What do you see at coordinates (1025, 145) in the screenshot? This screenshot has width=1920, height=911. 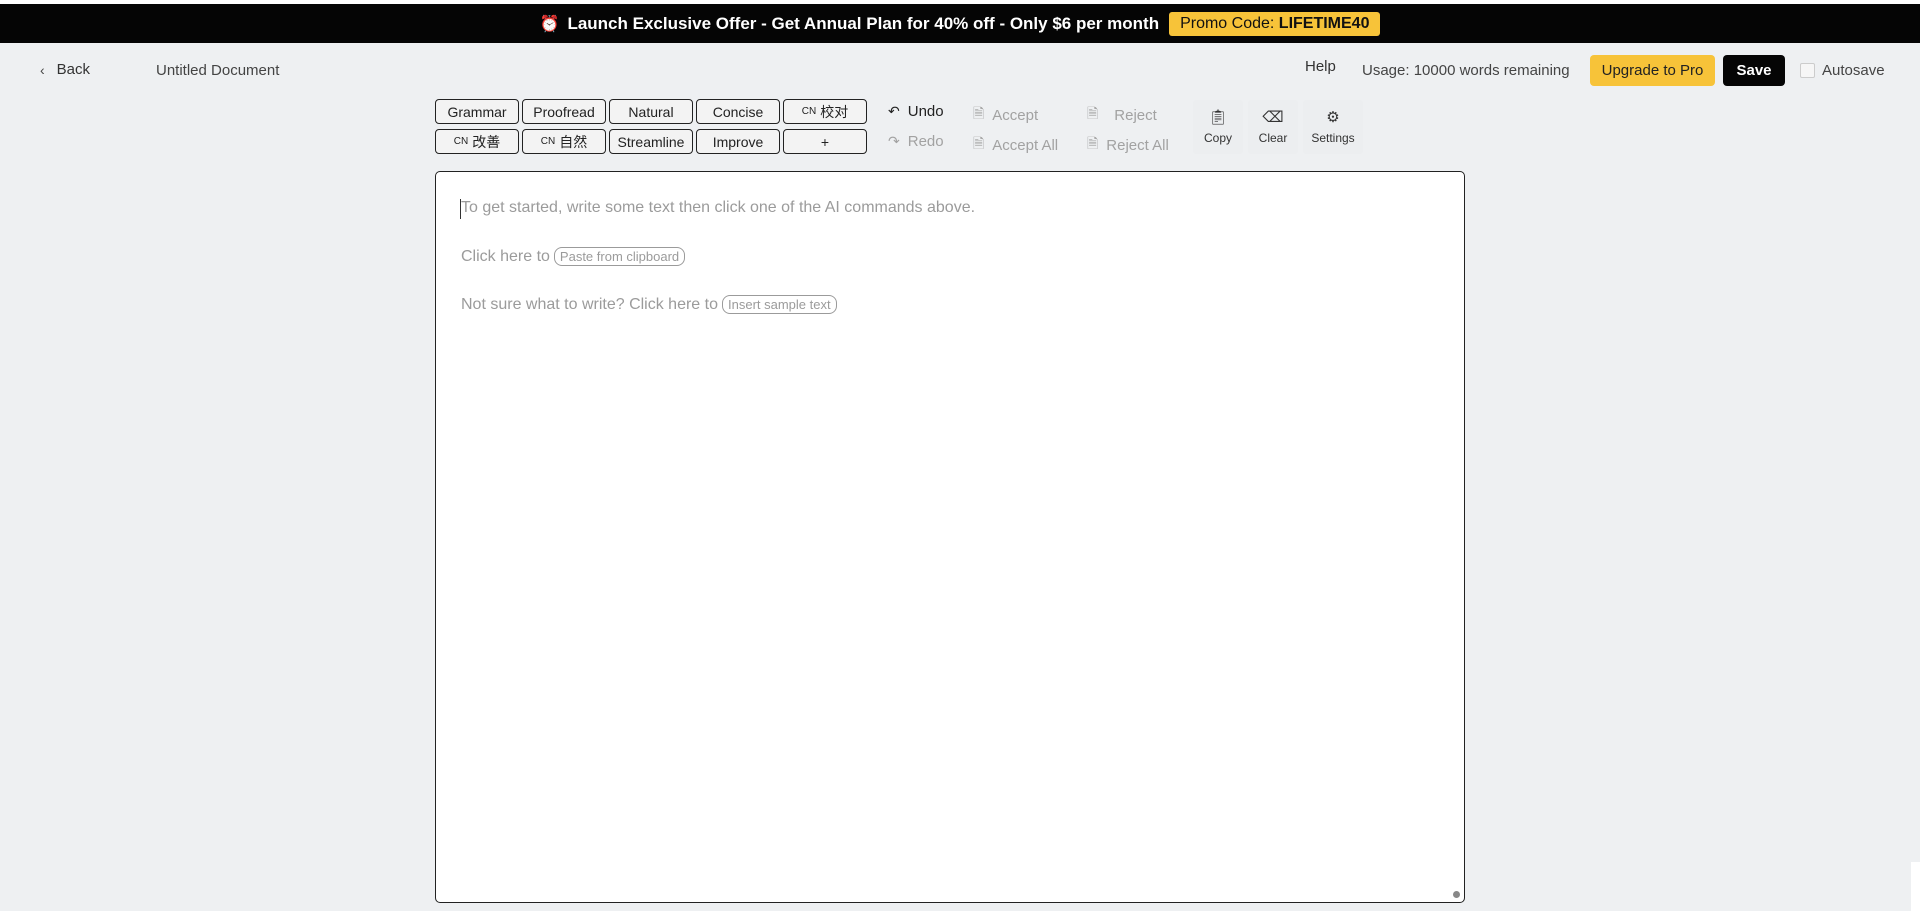 I see `accept-all-label: Accept All` at bounding box center [1025, 145].